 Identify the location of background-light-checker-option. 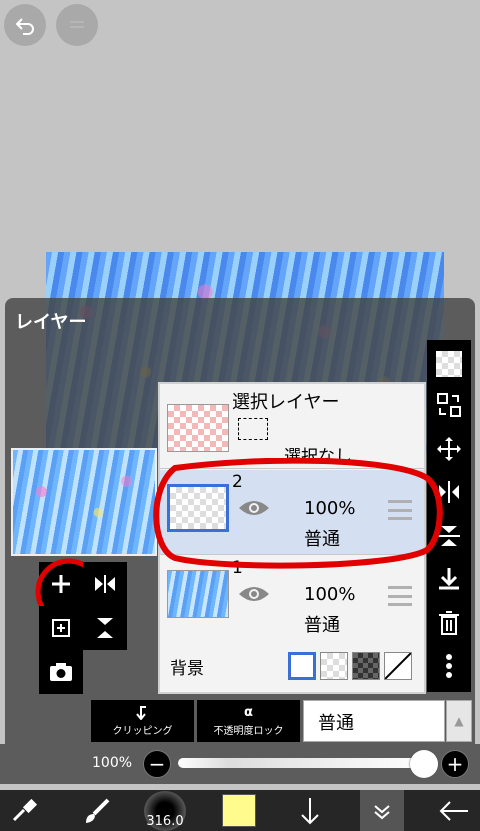
(334, 666).